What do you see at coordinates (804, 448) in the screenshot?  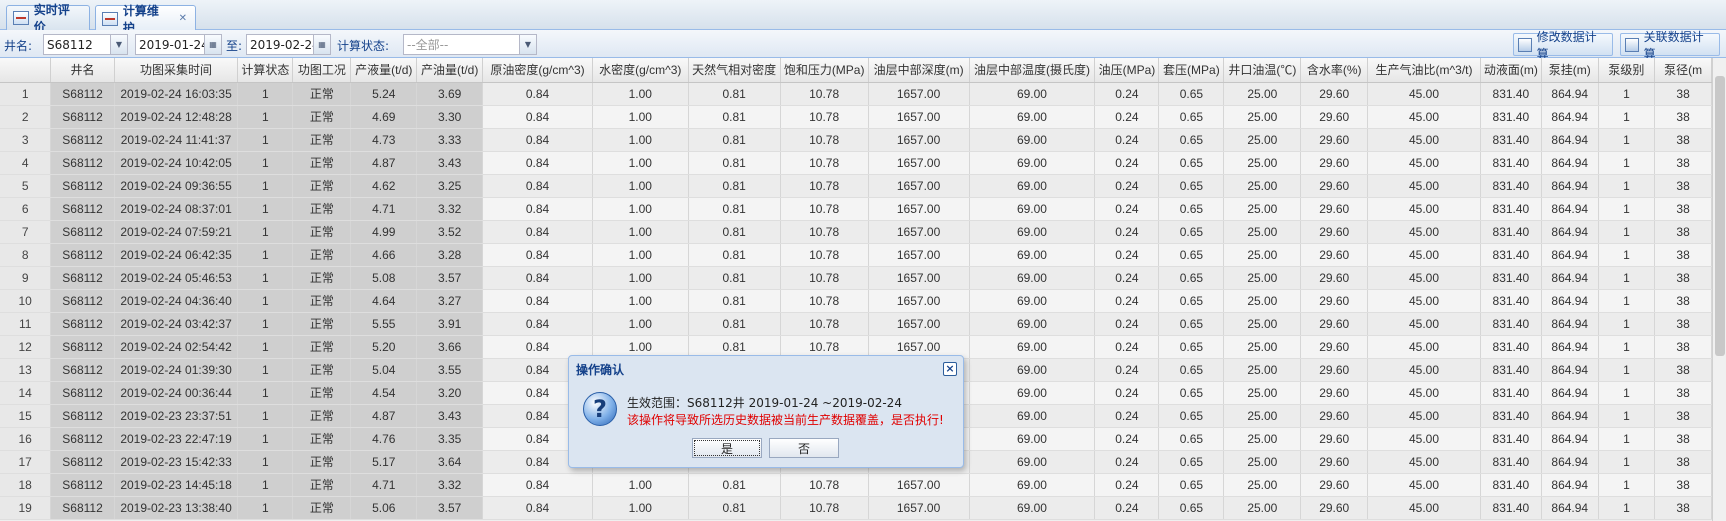 I see `no-button: 否` at bounding box center [804, 448].